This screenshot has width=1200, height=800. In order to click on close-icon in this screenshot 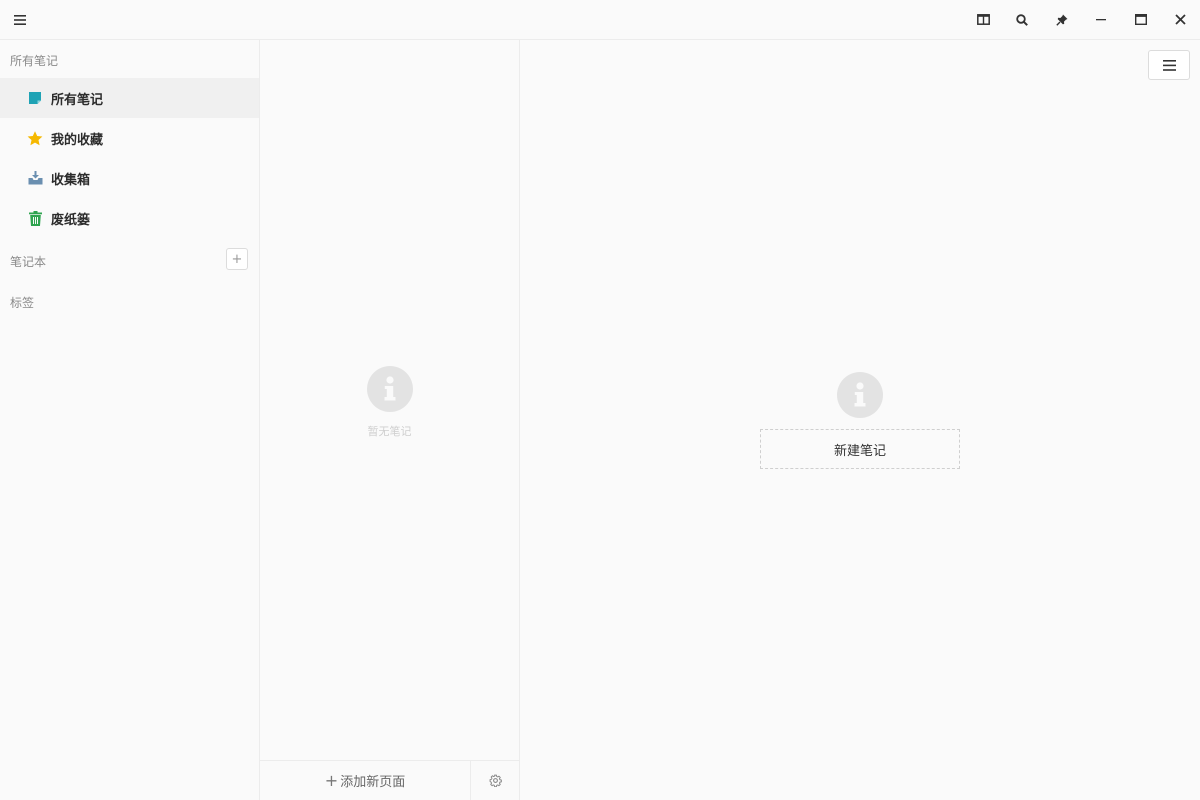, I will do `click(1180, 19)`.